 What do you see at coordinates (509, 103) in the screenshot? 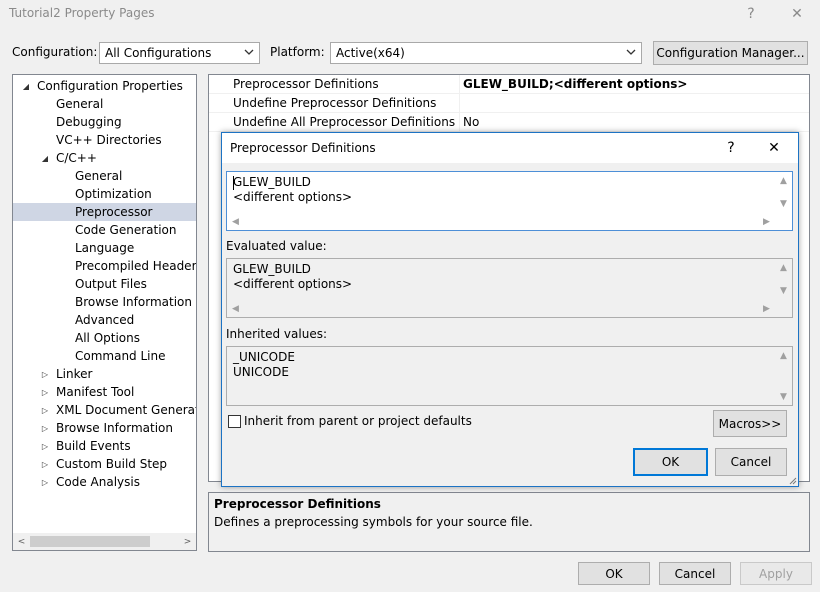
I see `property-row: Undefine Preprocessor Definitions` at bounding box center [509, 103].